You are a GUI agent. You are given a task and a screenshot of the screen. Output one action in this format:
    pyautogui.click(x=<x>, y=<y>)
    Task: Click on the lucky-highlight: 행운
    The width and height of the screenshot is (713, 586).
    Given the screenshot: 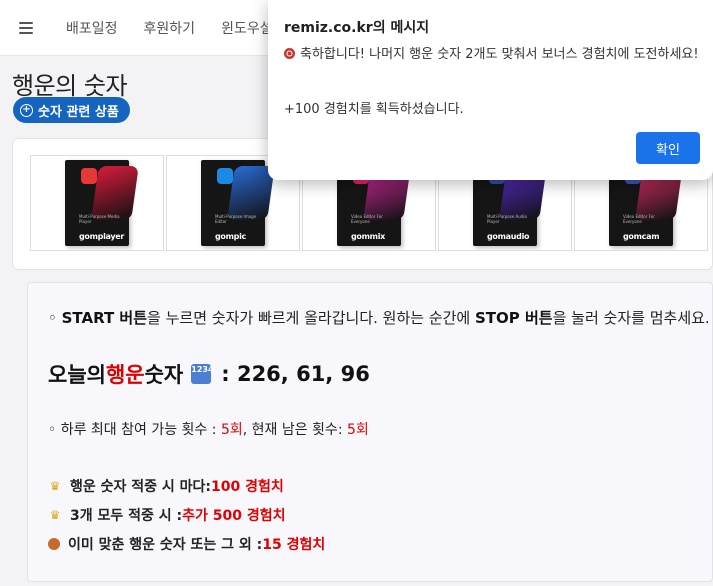 What is the action you would take?
    pyautogui.click(x=125, y=375)
    